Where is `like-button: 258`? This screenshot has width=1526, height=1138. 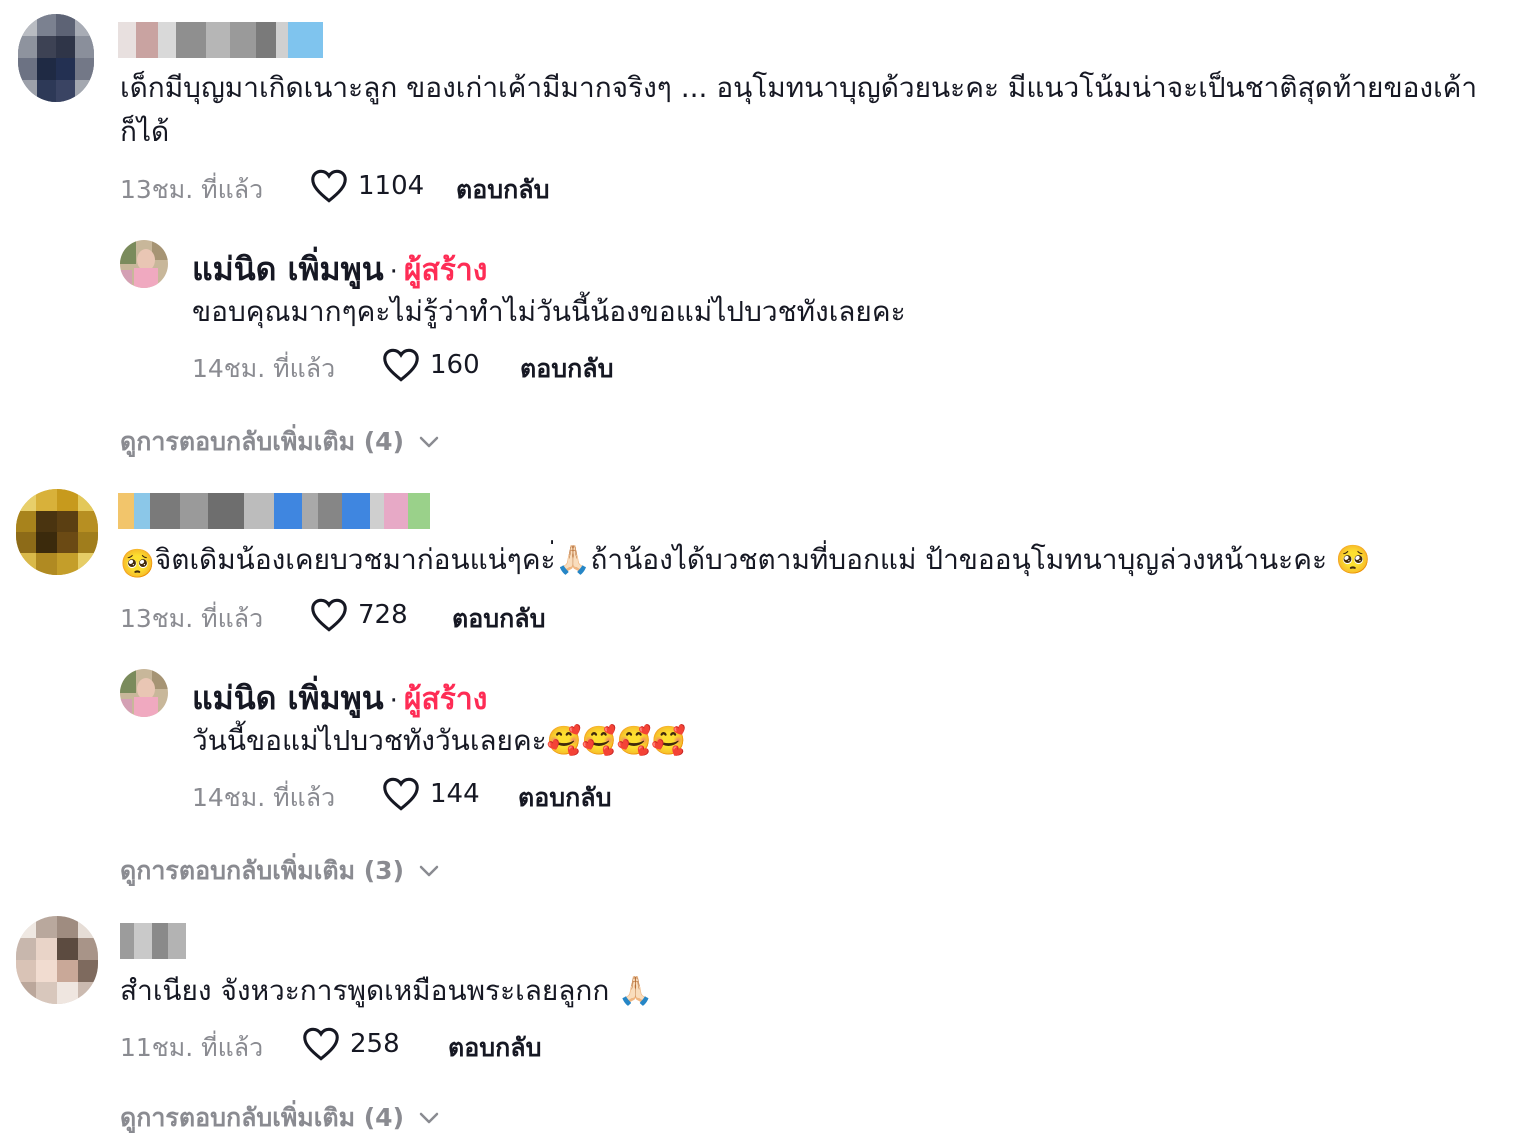
like-button: 258 is located at coordinates (351, 1044).